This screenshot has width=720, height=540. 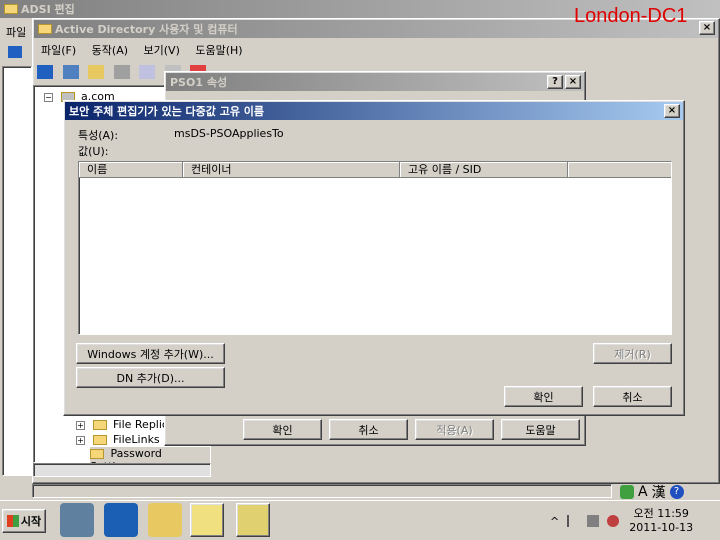 I want to click on clock: 오전 11:59 2011-10-13, so click(x=661, y=521).